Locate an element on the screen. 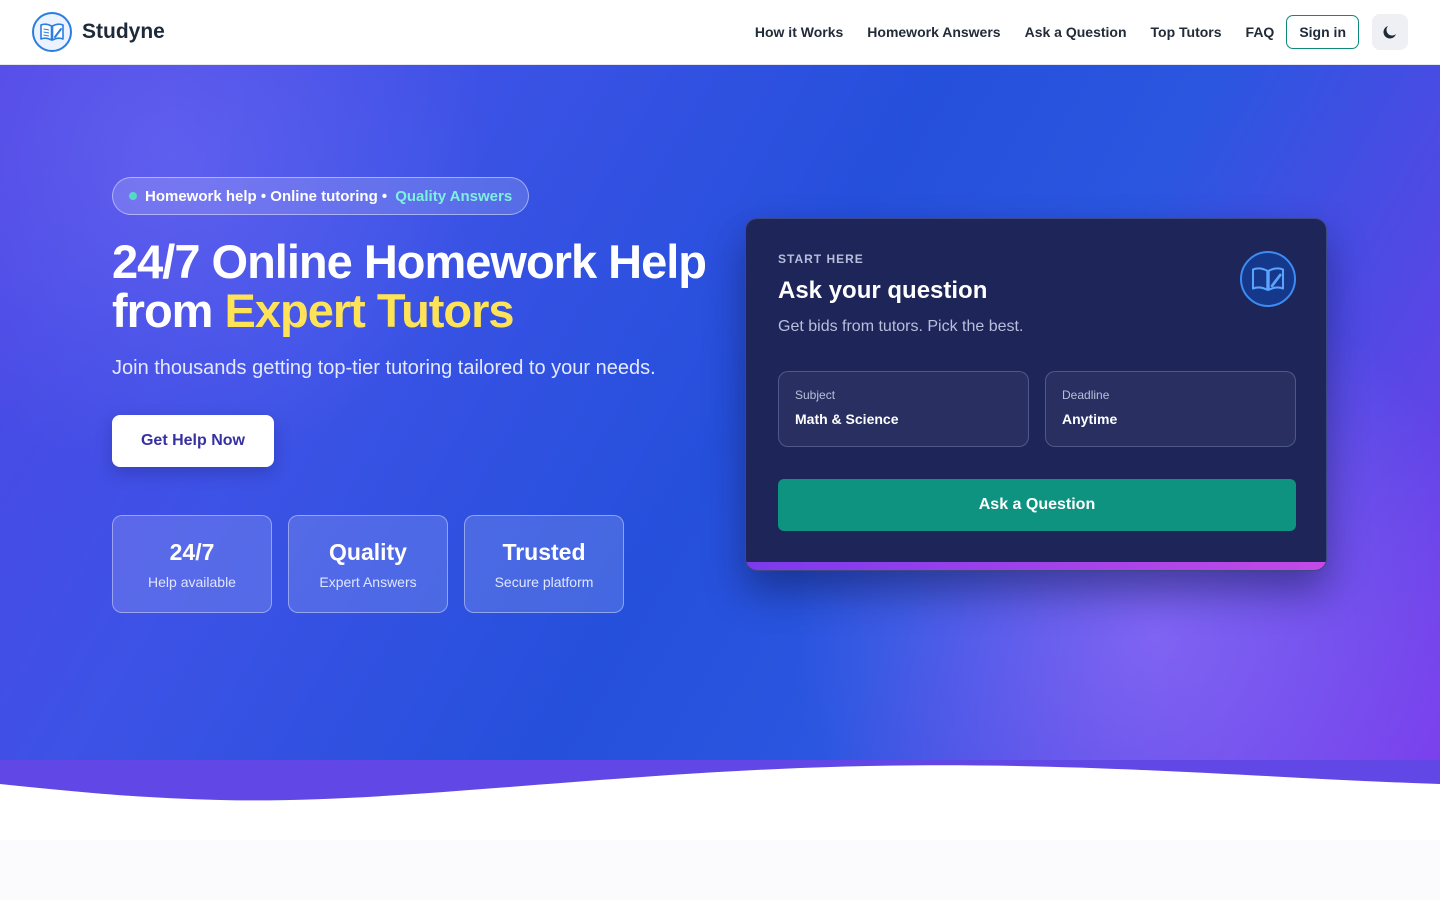 The image size is (1440, 900). nav-faq: FAQ is located at coordinates (1260, 32).